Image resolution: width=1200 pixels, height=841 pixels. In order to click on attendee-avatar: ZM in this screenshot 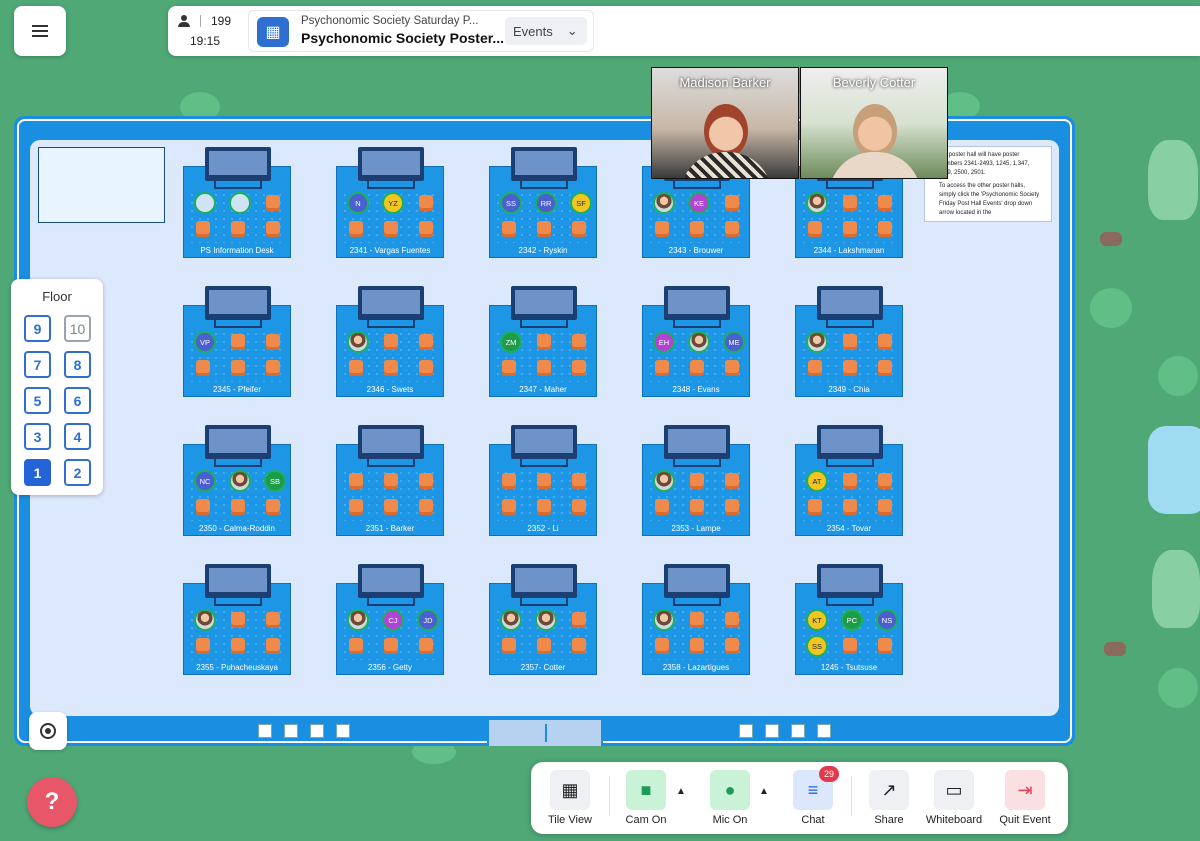, I will do `click(511, 342)`.